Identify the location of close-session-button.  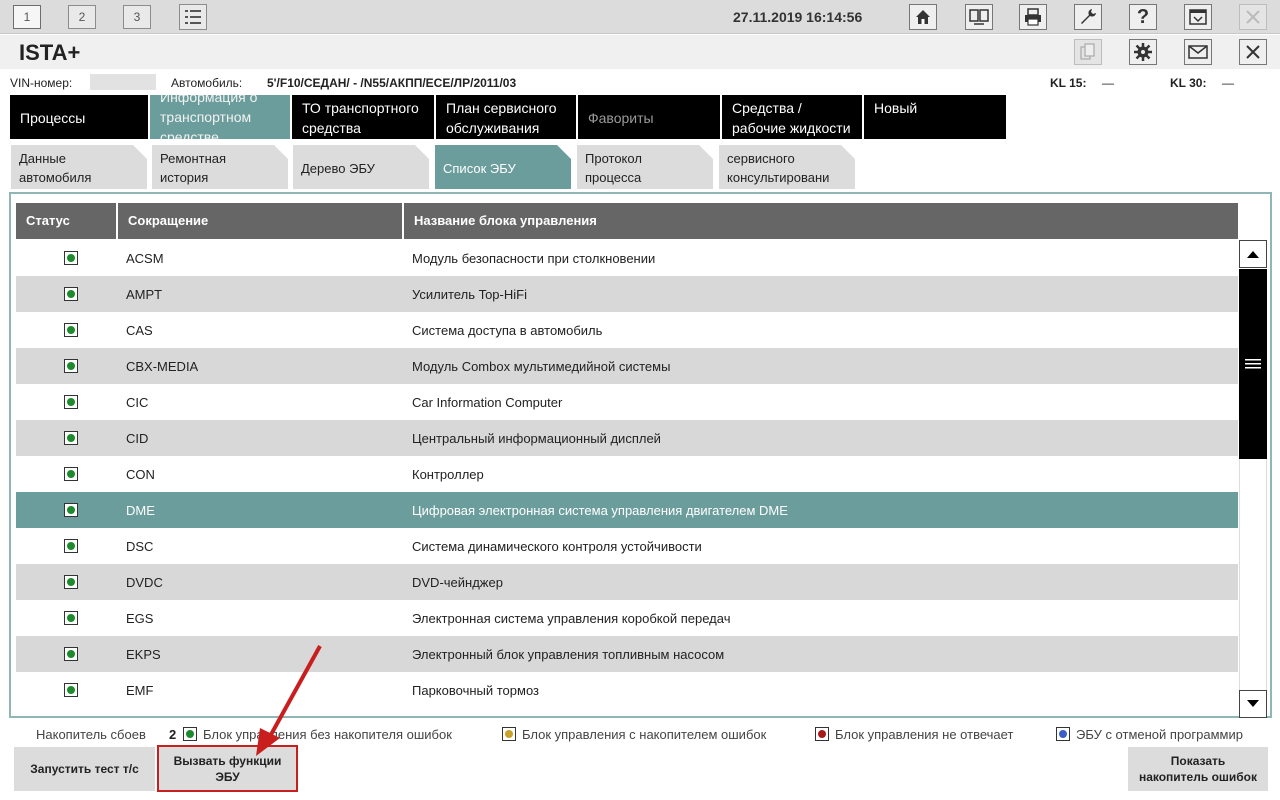
(1253, 17).